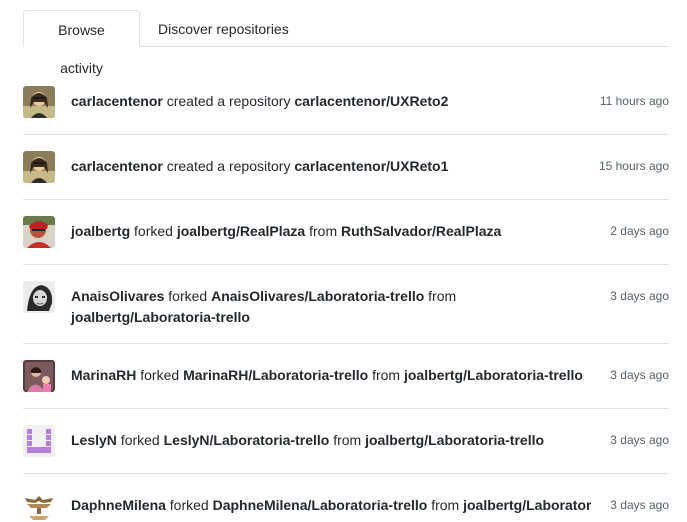  Describe the element at coordinates (421, 231) in the screenshot. I see `feed-source-repo-link: RuthSalvador/RealPlaza` at that location.